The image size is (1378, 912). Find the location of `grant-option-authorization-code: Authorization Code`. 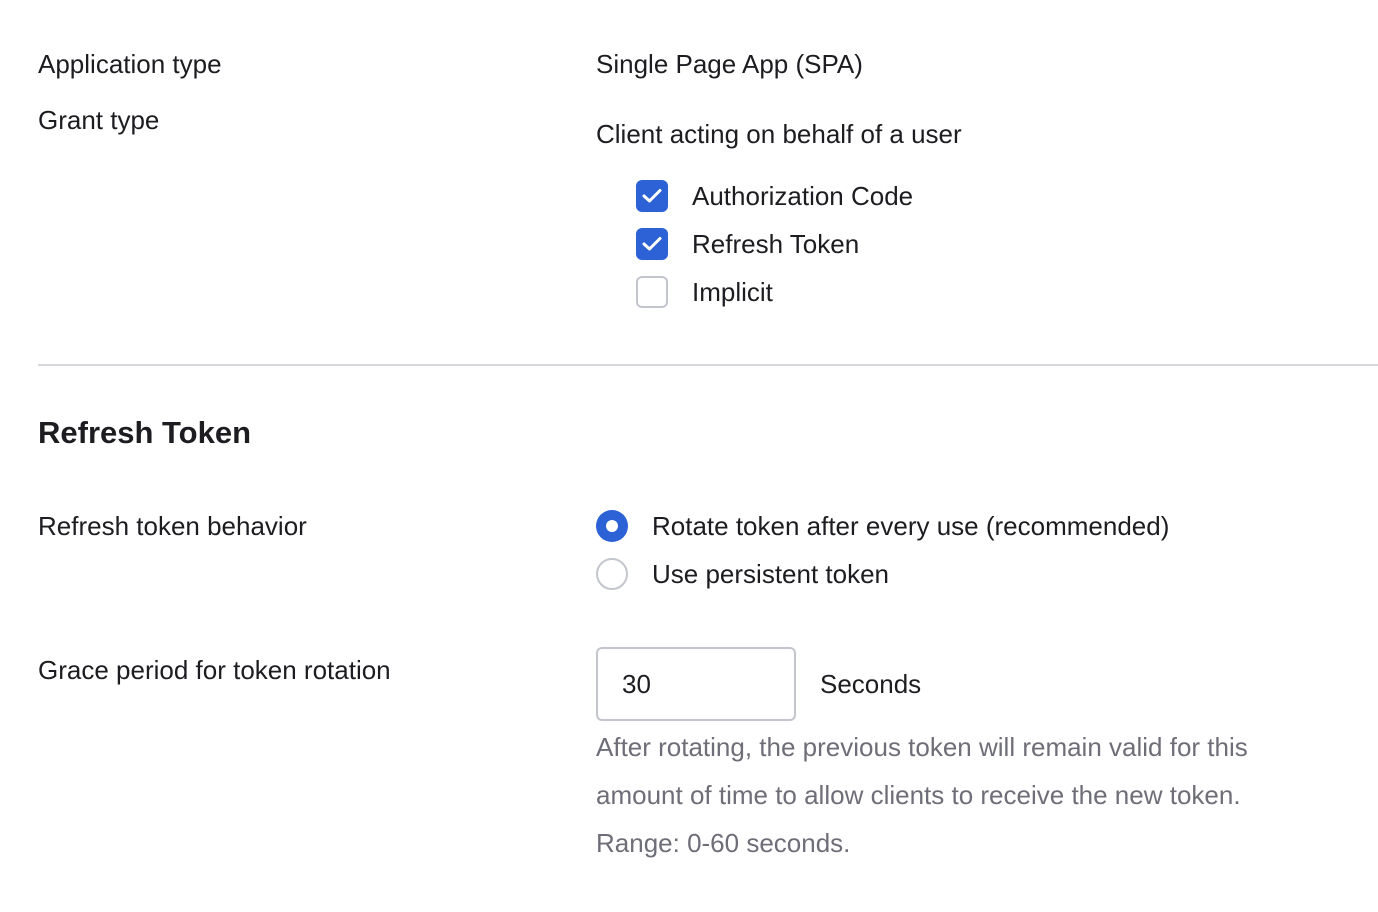

grant-option-authorization-code: Authorization Code is located at coordinates (774, 196).